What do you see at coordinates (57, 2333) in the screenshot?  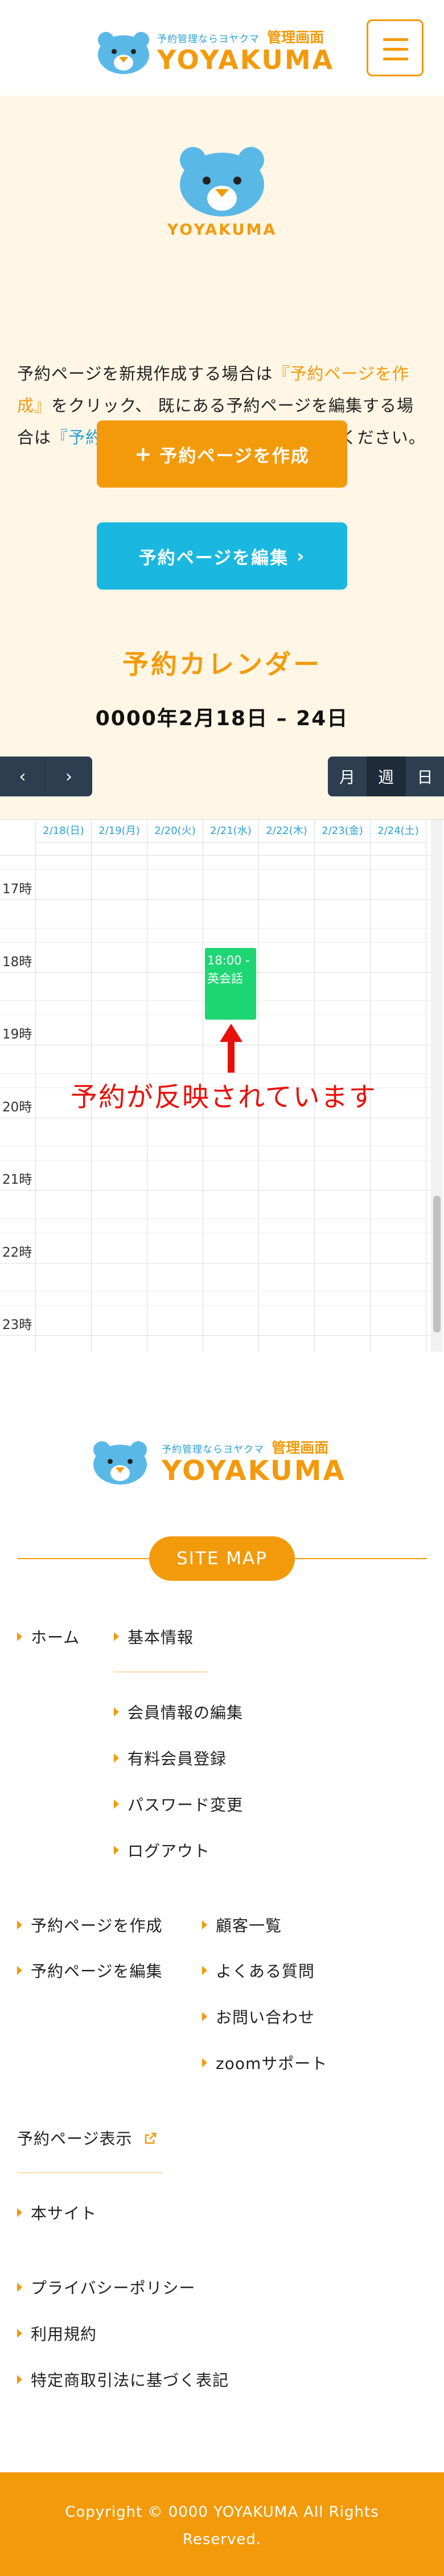 I see `footer-link-terms: 利用規約` at bounding box center [57, 2333].